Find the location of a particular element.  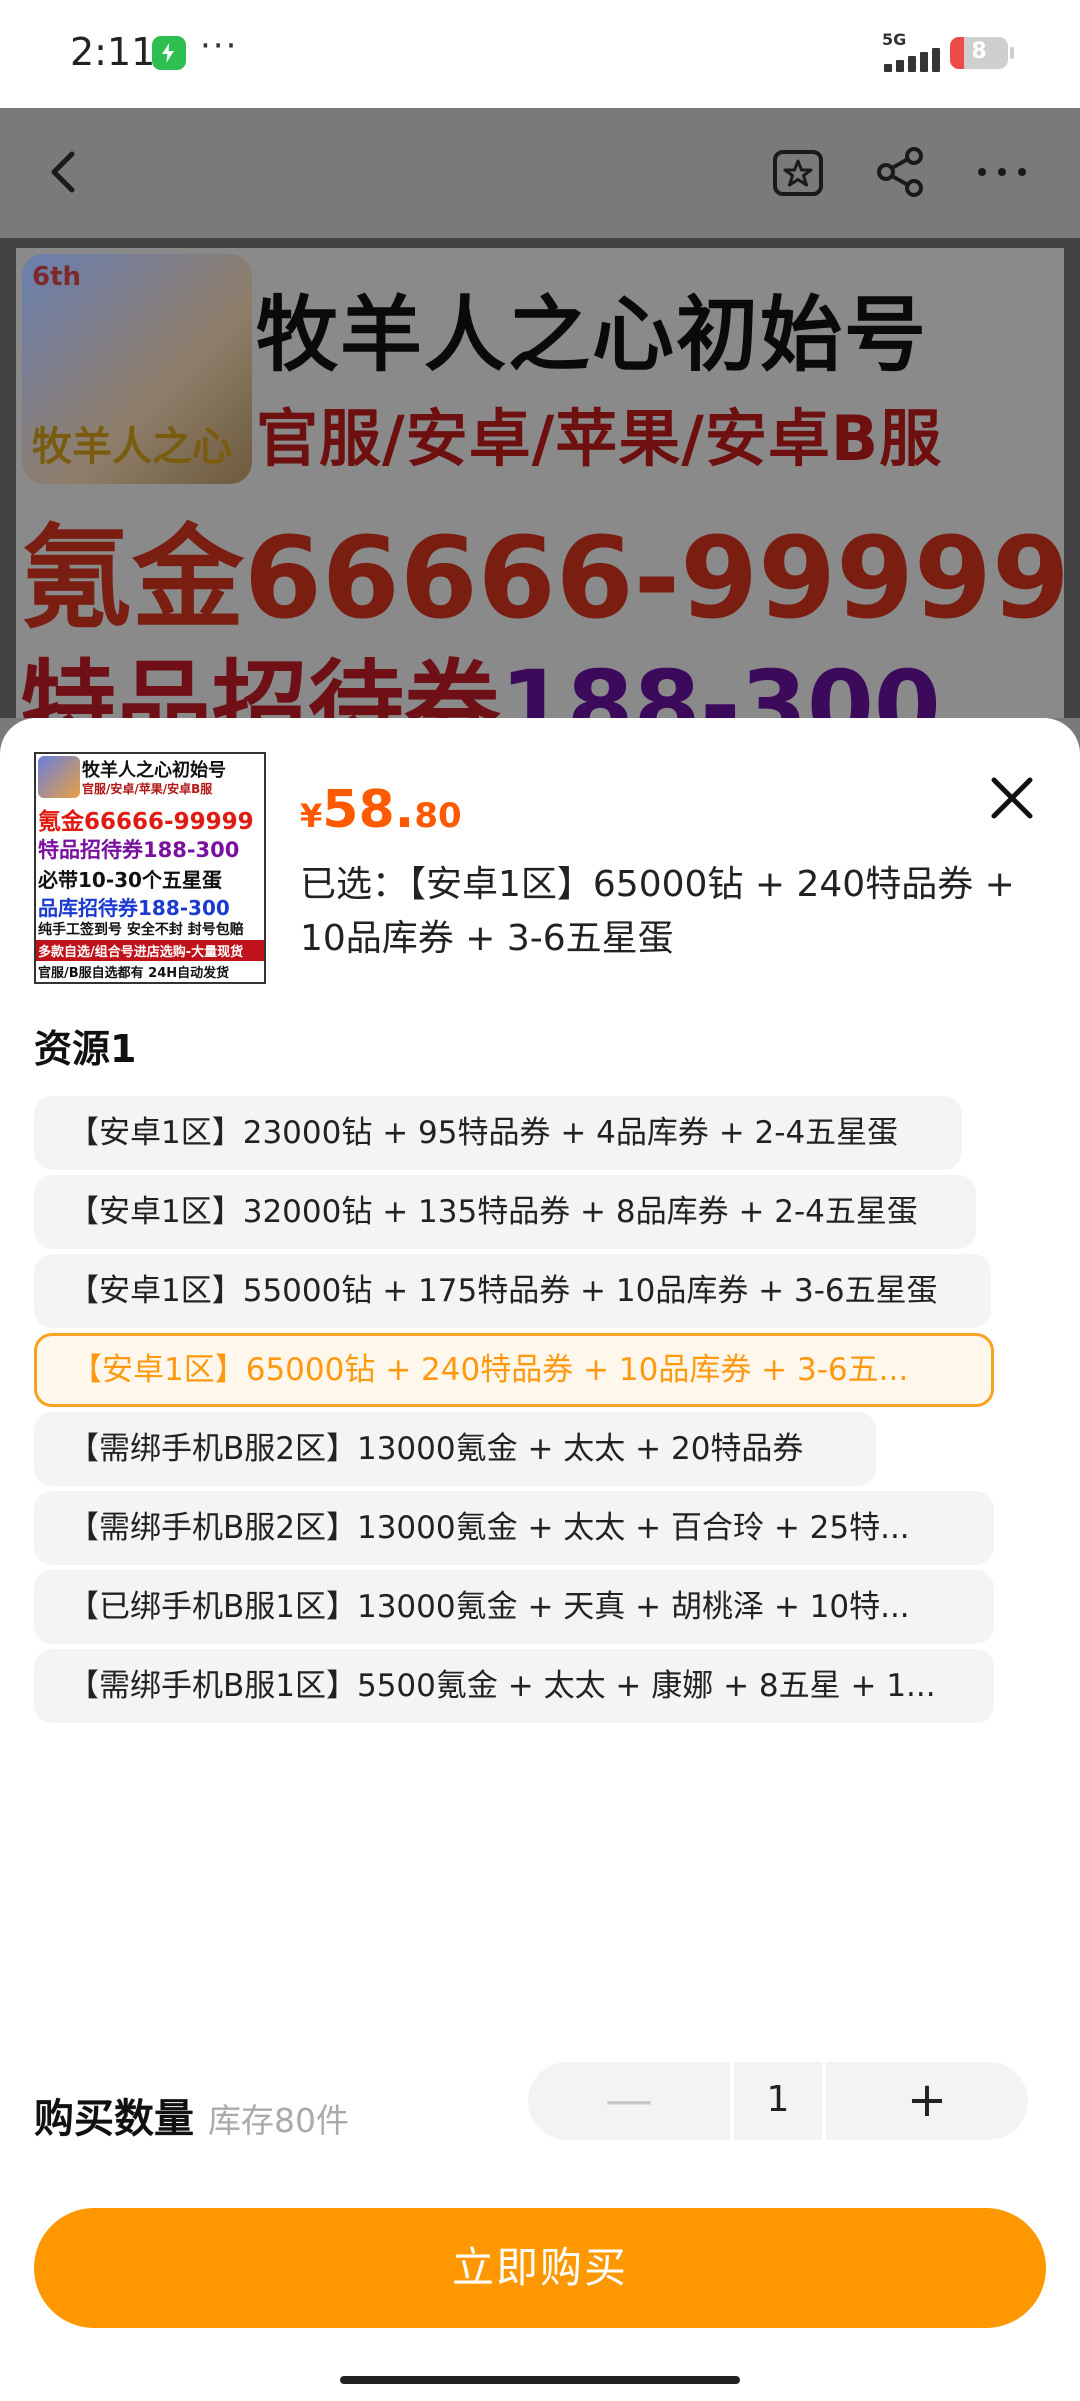

sku-option: 【需绑手机B服2区】13000氪金 + 太太 + 20特品券 is located at coordinates (455, 1449).